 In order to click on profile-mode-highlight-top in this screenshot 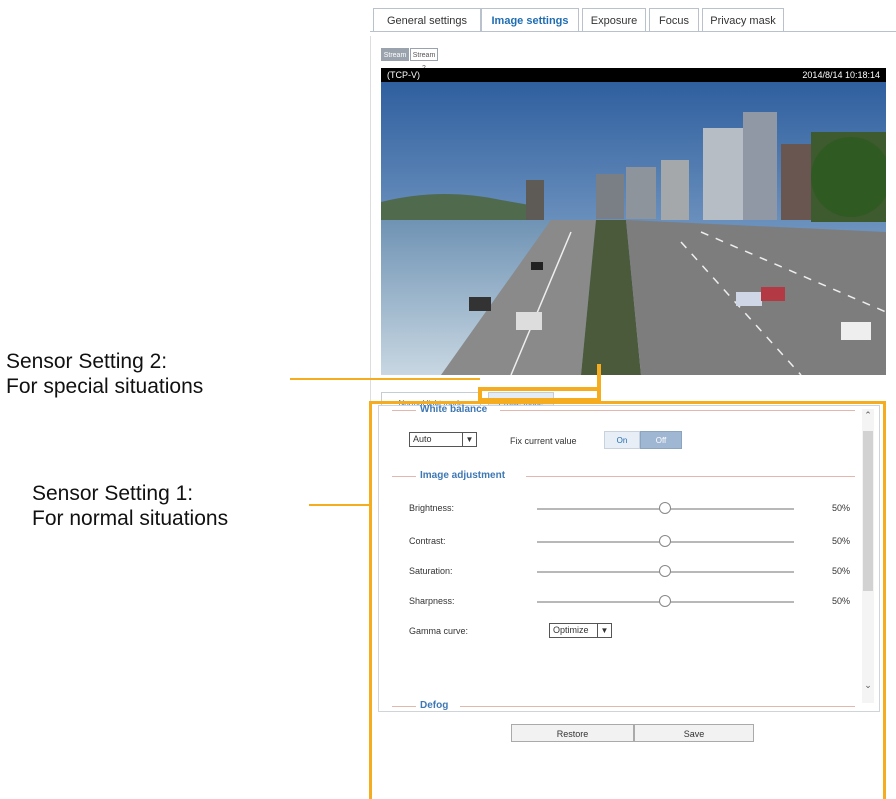, I will do `click(539, 389)`.